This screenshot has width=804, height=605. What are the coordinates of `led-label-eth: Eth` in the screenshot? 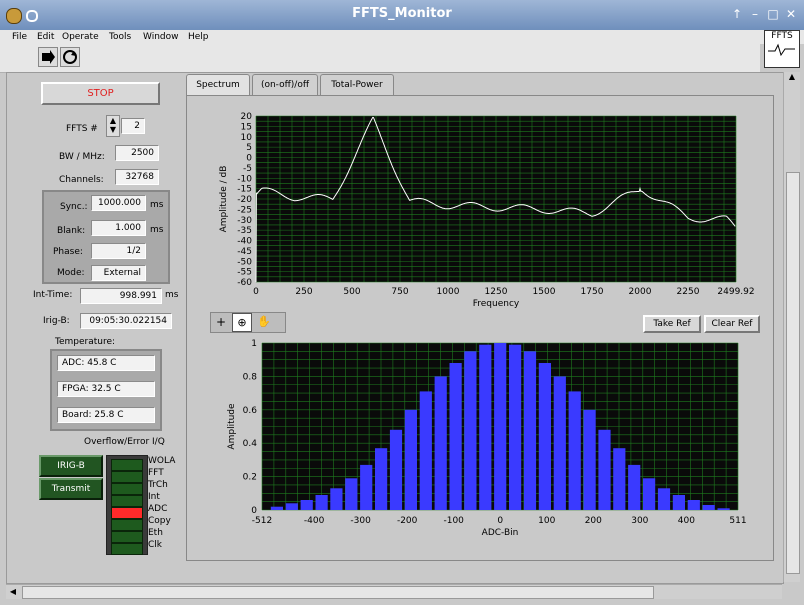 It's located at (155, 533).